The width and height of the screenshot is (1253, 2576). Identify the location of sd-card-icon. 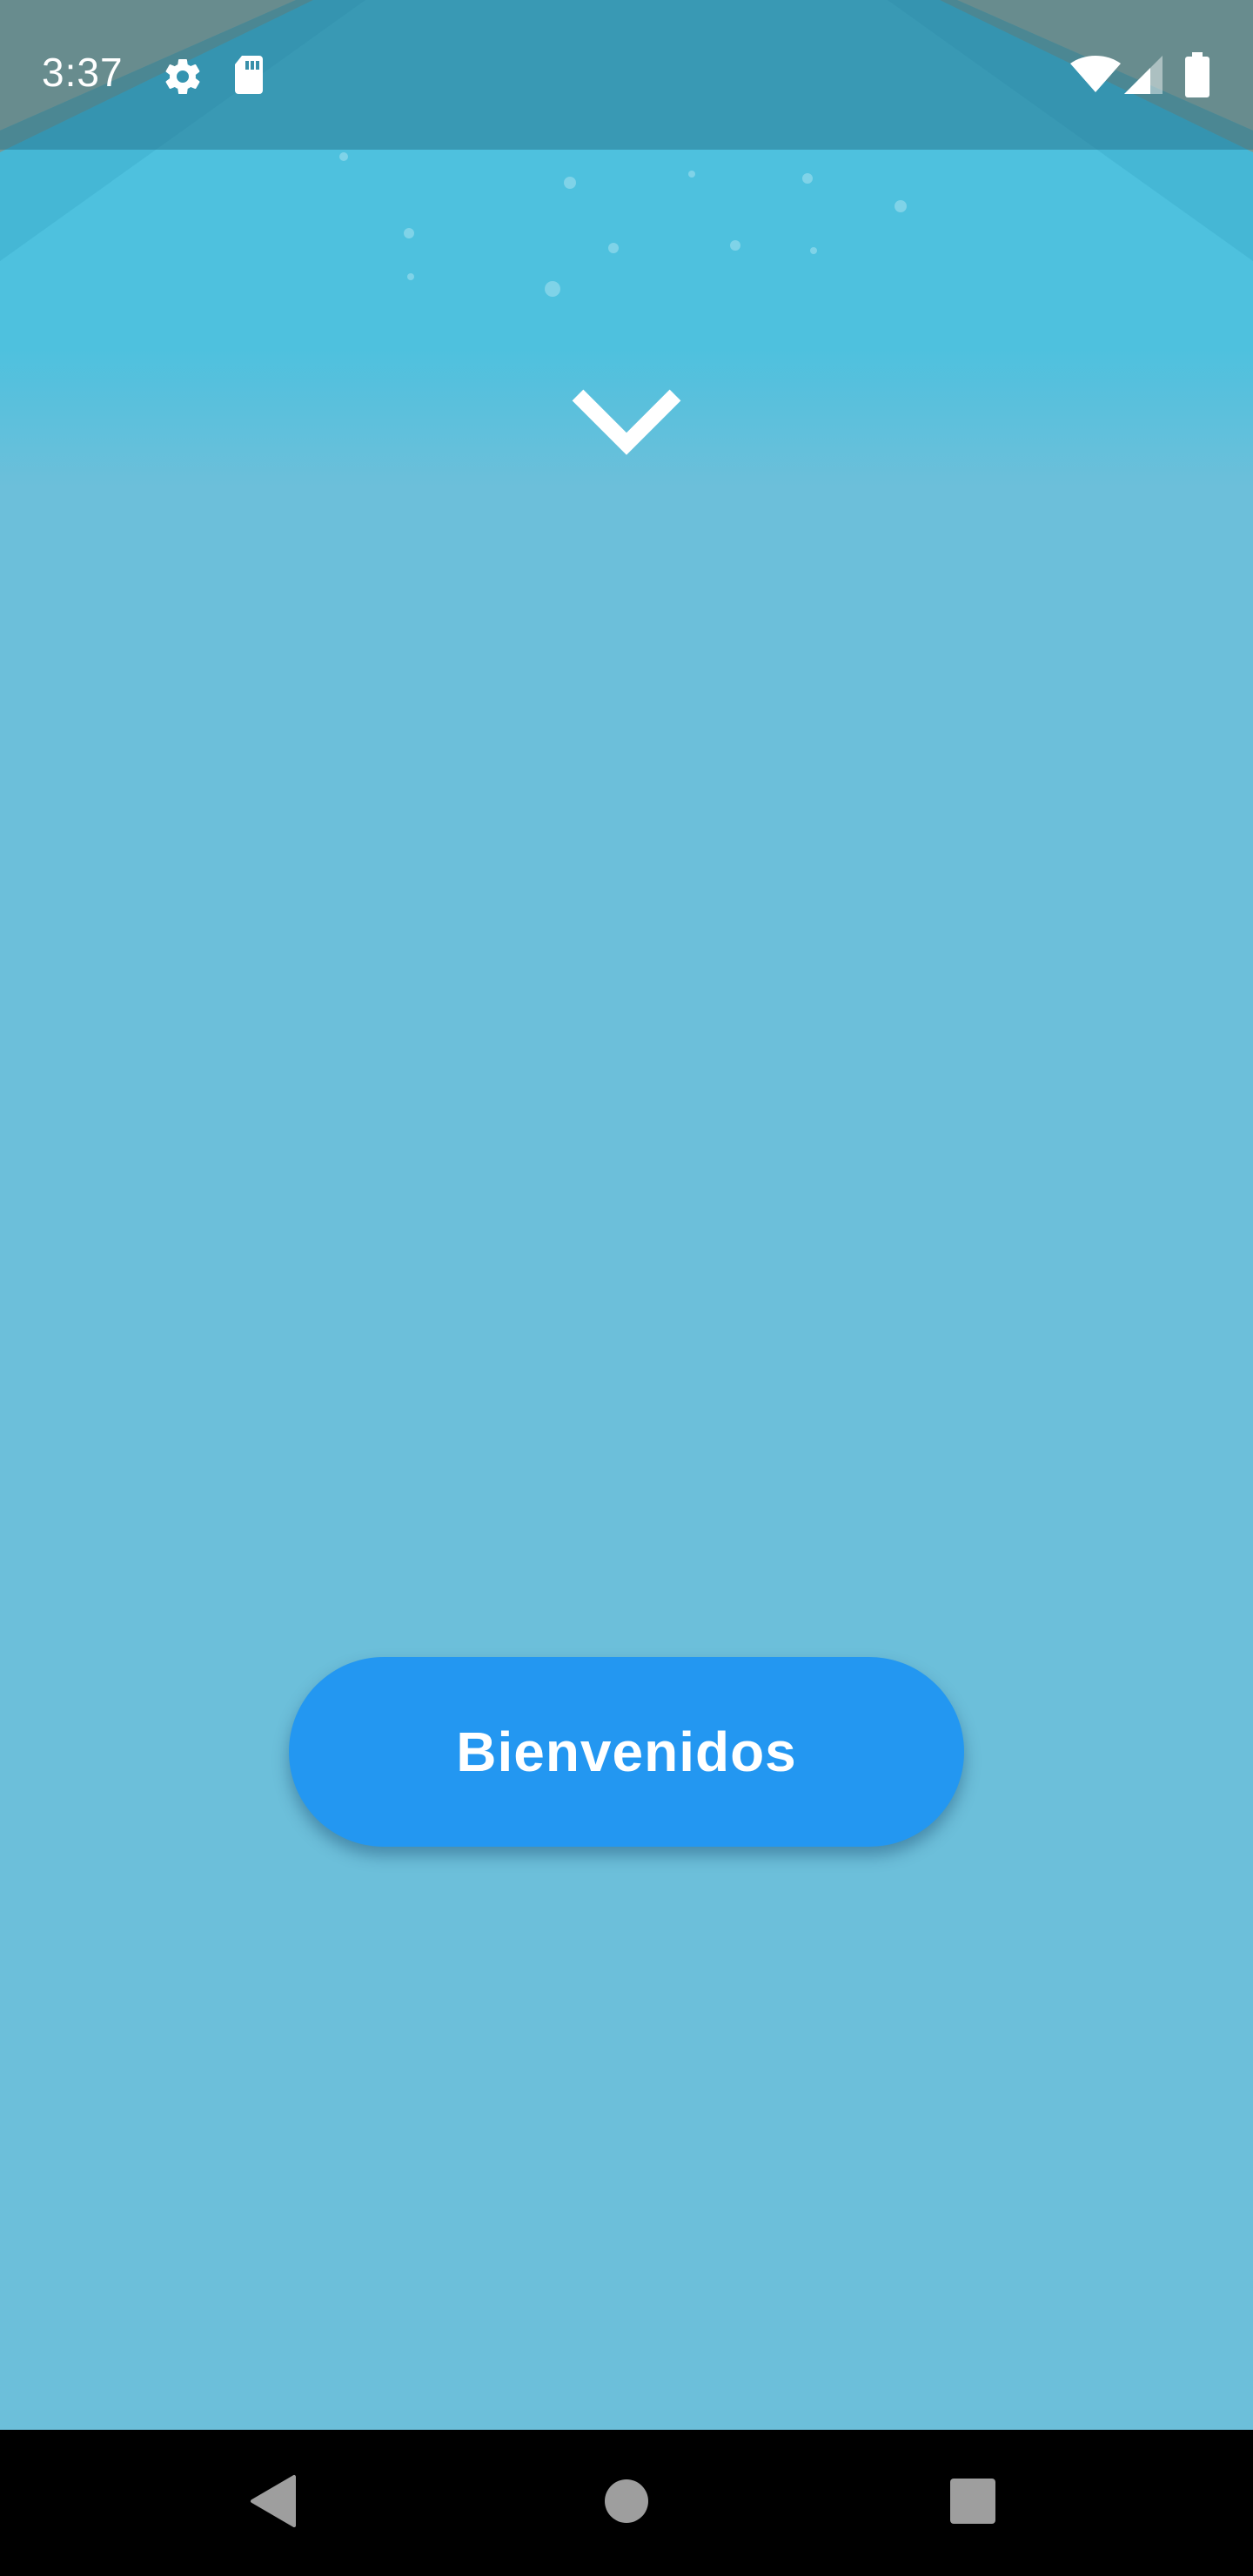
(249, 75).